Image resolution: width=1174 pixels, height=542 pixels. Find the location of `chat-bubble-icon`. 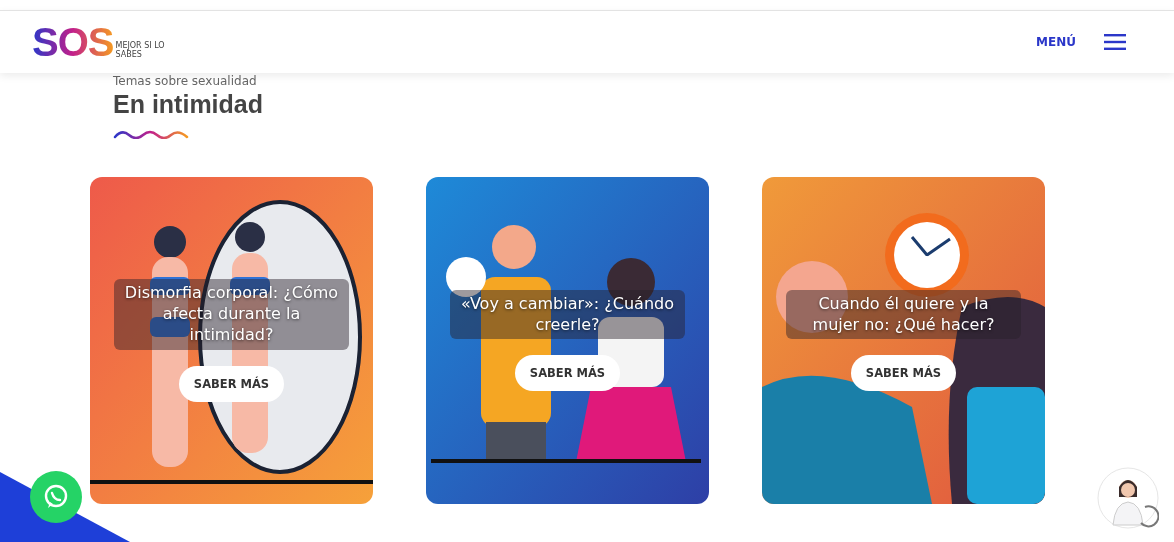

chat-bubble-icon is located at coordinates (56, 497).